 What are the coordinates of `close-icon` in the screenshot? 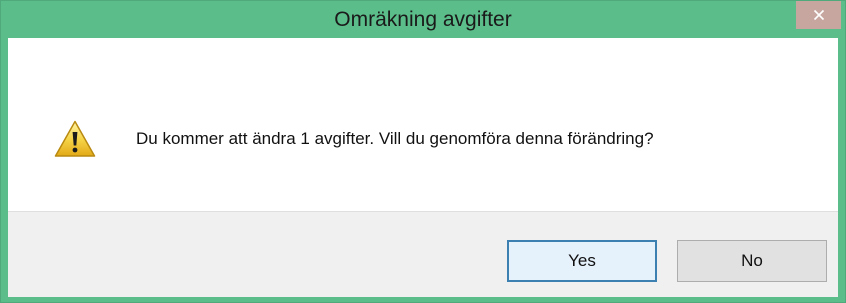 It's located at (819, 15).